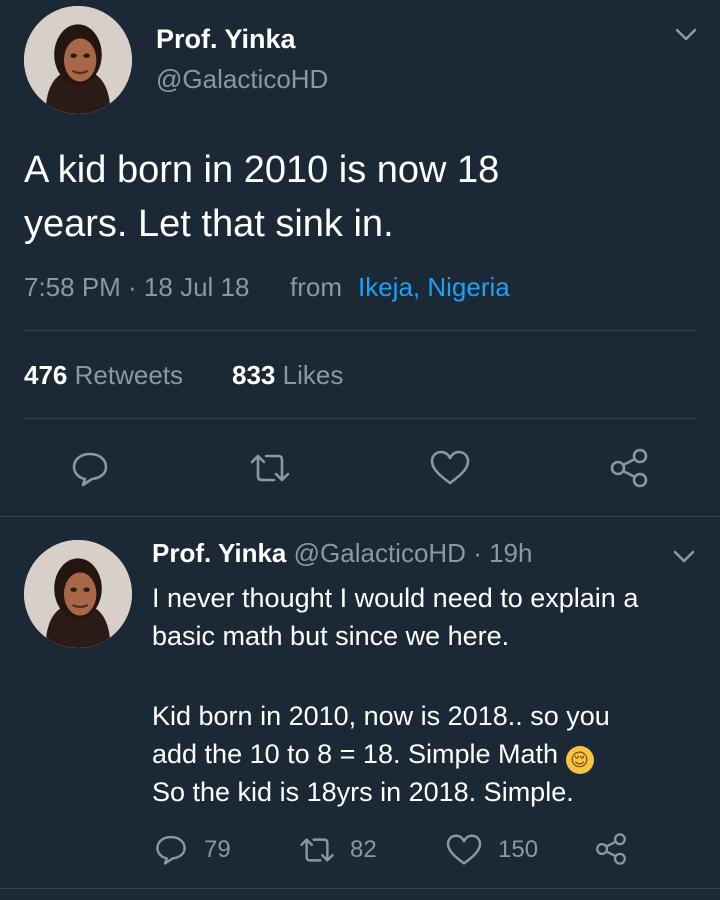 Image resolution: width=720 pixels, height=900 pixels. What do you see at coordinates (316, 287) in the screenshot?
I see `from-label: from` at bounding box center [316, 287].